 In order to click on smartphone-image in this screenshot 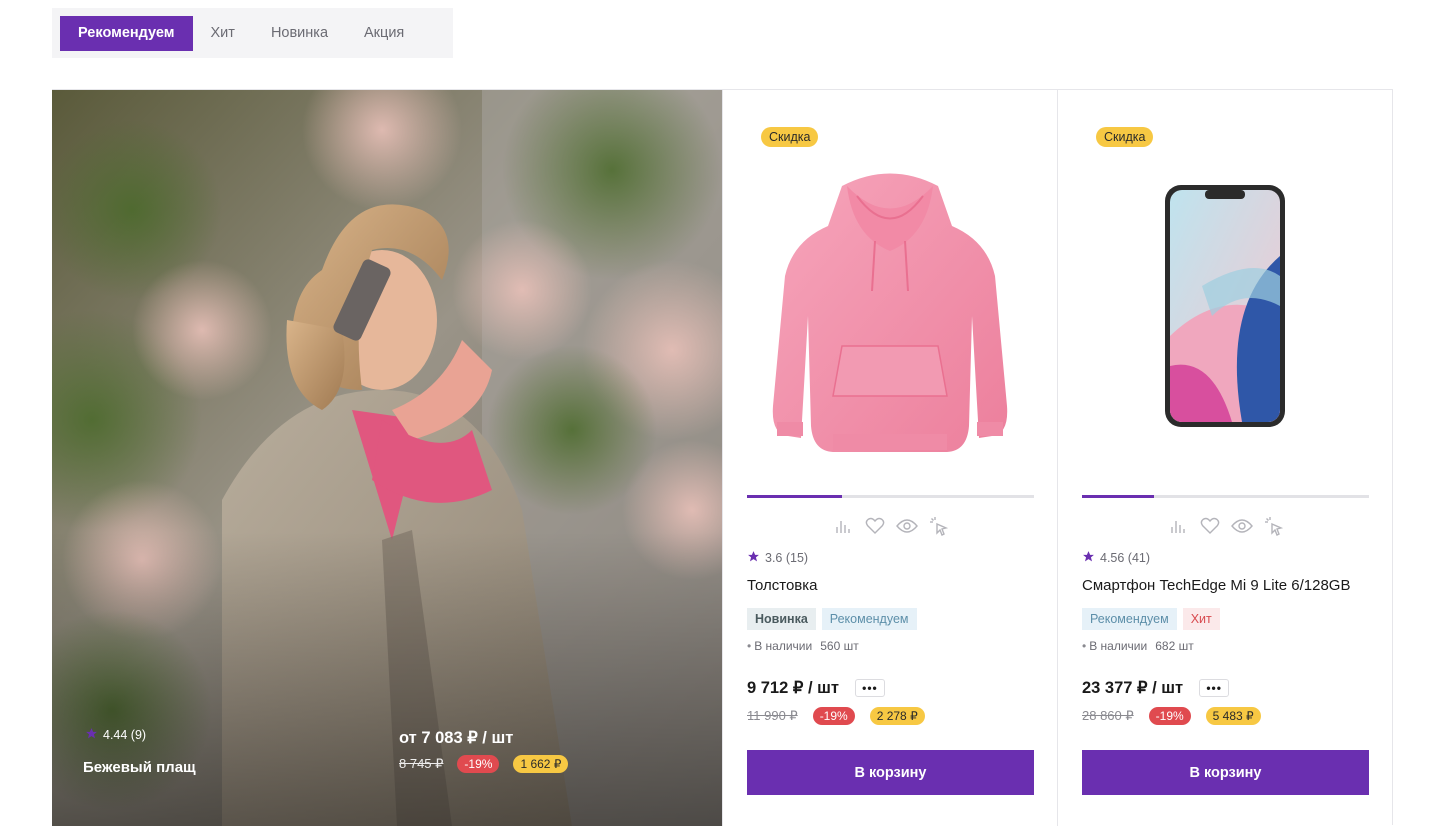, I will do `click(1225, 316)`.